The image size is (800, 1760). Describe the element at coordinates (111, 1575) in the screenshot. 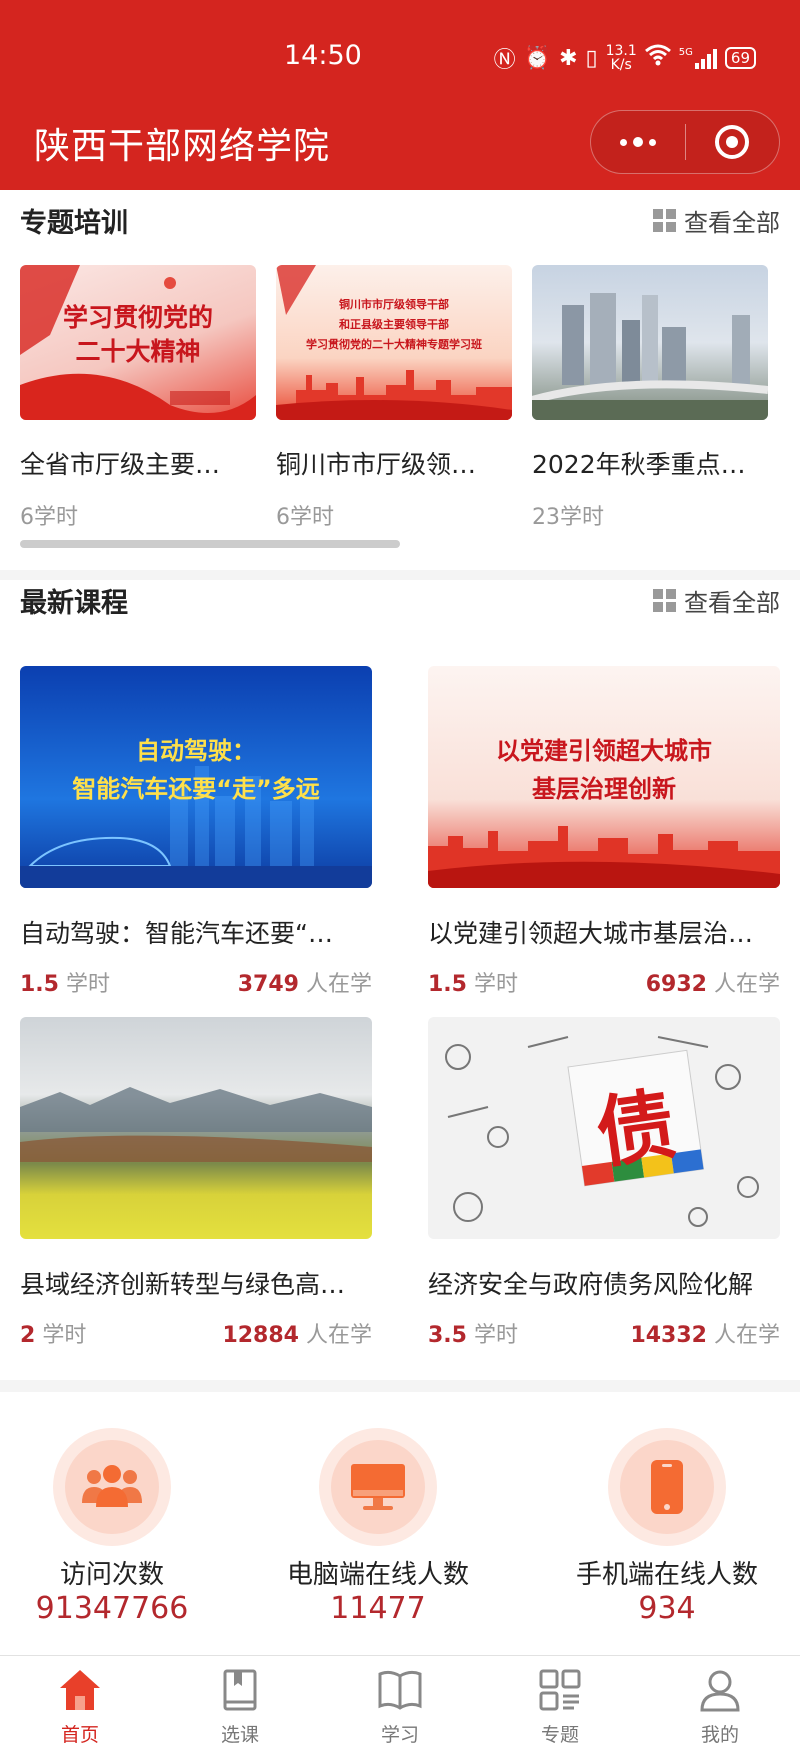

I see `stat-label: 访问次数` at that location.